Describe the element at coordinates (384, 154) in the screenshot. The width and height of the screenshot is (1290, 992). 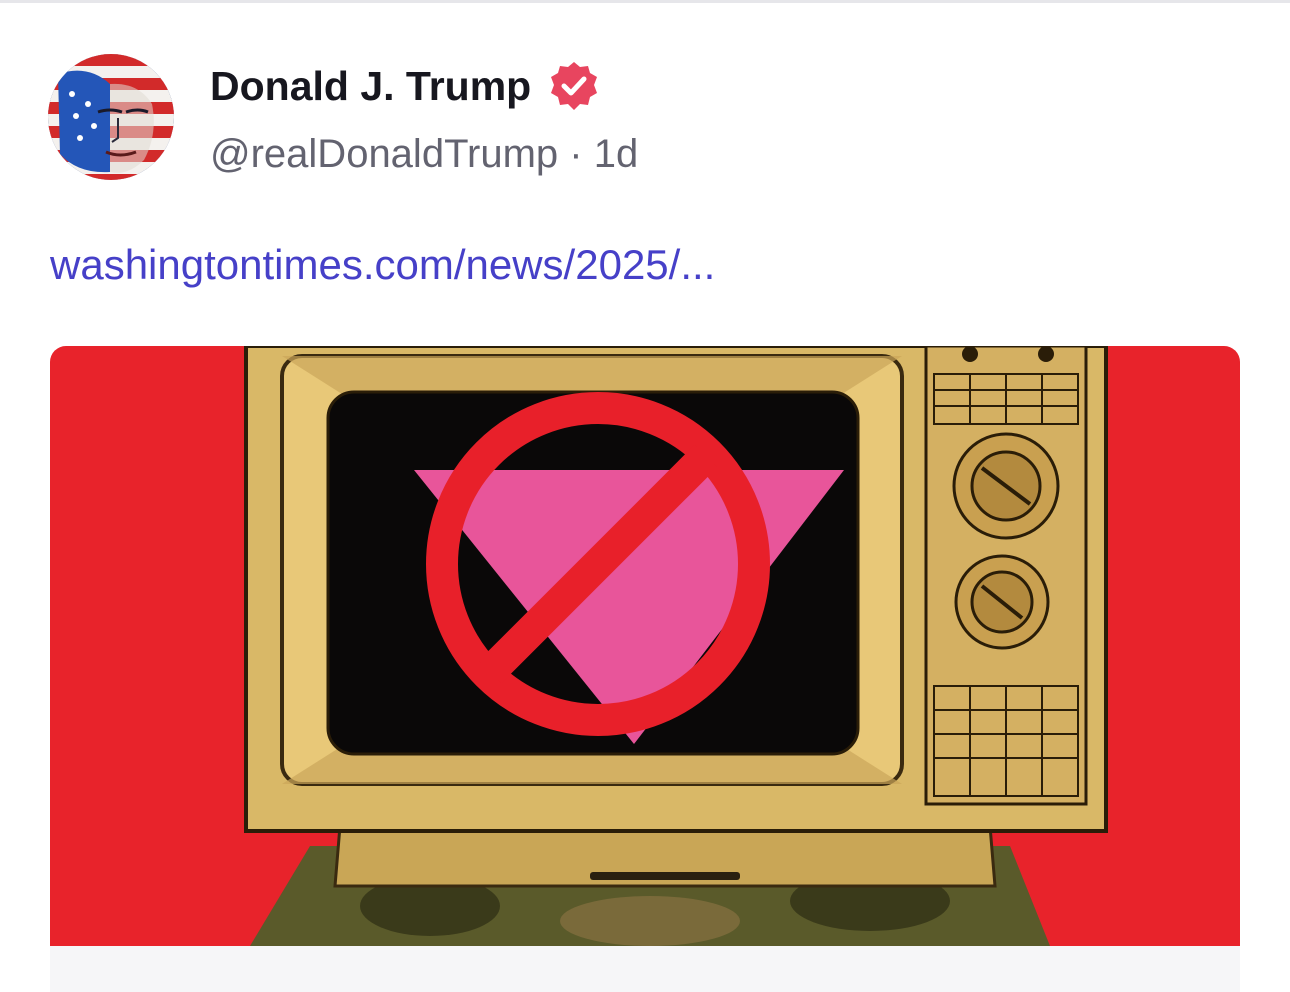
I see `author-handle: @realDonaldTrump` at that location.